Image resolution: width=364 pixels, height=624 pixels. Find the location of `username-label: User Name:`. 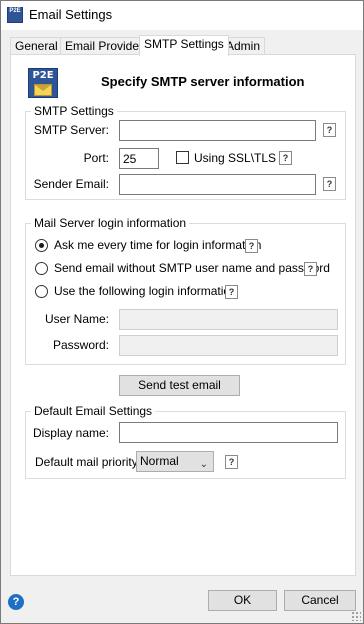

username-label: User Name: is located at coordinates (76, 319).